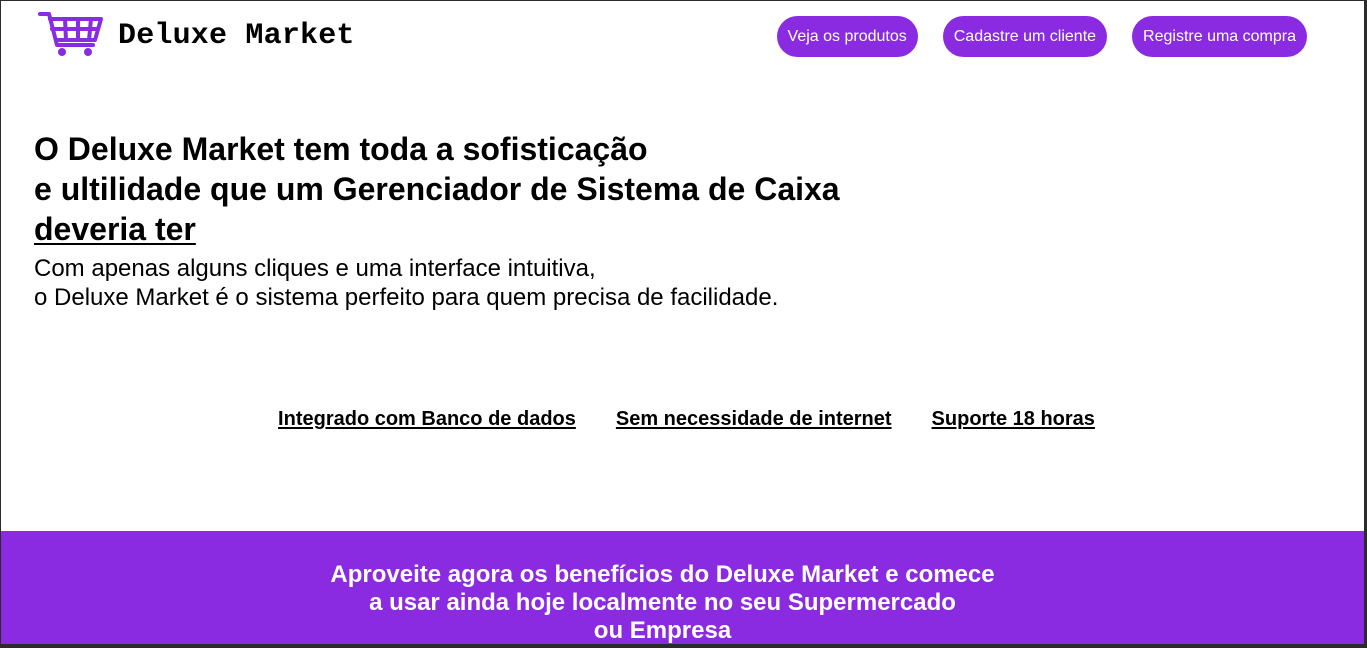 This screenshot has height=648, width=1367. Describe the element at coordinates (847, 36) in the screenshot. I see `nav-products-button: Veja os produtos` at that location.